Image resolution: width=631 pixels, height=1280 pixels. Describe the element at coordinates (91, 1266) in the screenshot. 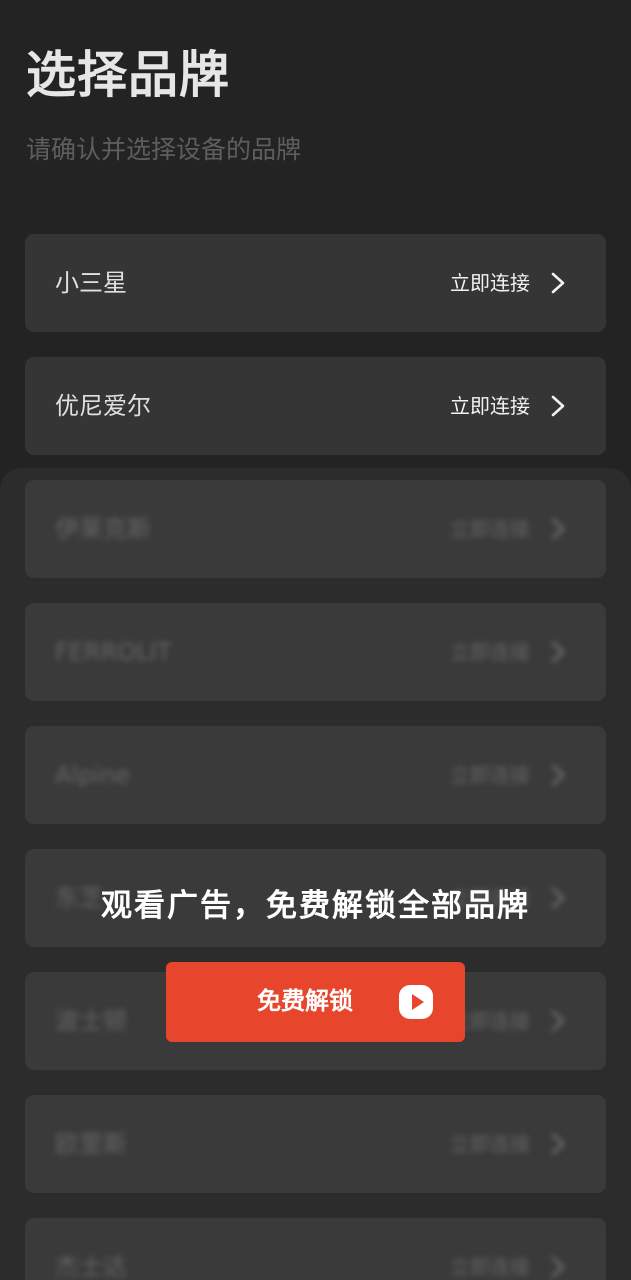

I see `brand-name: 杰士达` at that location.